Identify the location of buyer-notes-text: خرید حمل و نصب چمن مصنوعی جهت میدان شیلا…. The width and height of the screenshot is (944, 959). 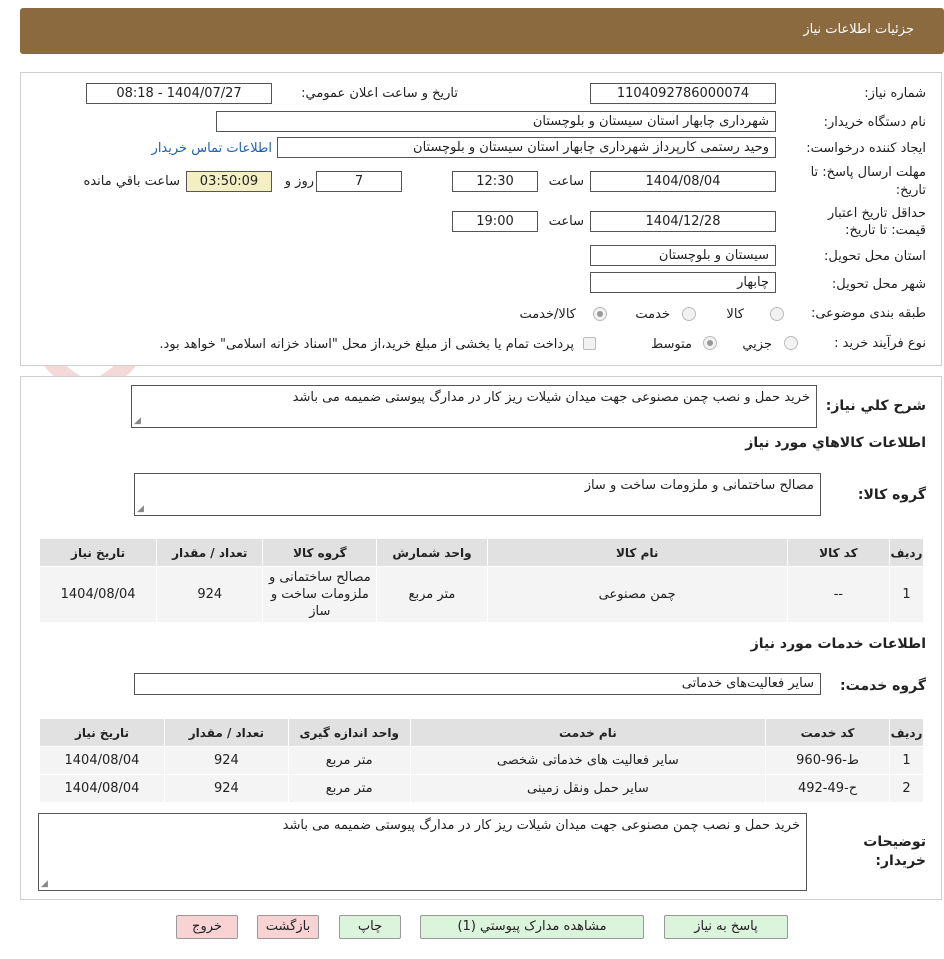
(541, 825).